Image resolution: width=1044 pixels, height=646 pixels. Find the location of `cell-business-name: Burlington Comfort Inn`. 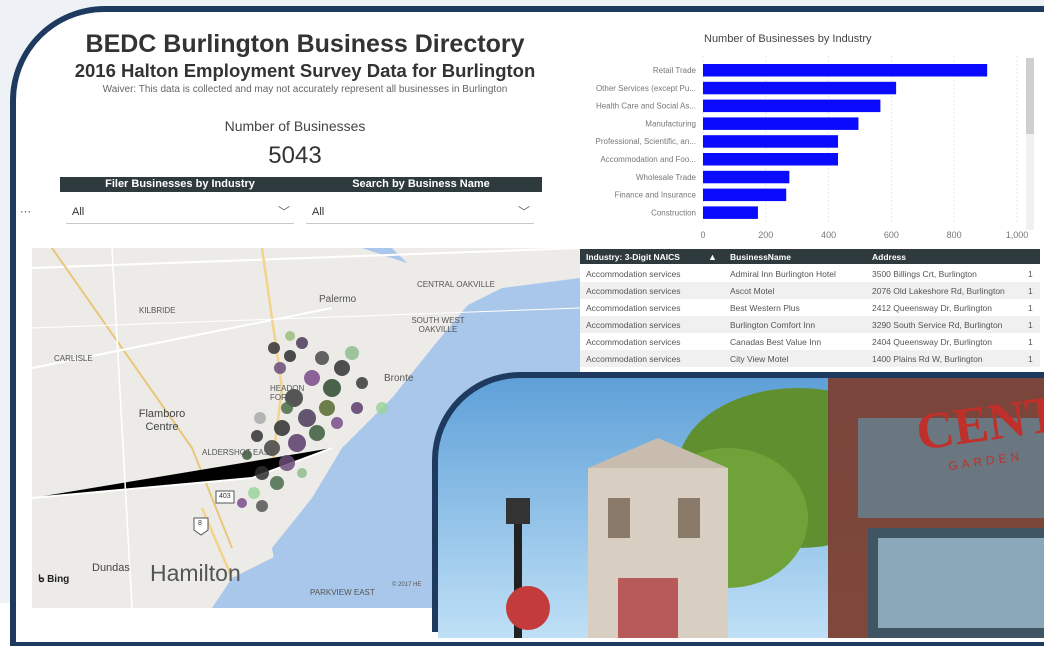

cell-business-name: Burlington Comfort Inn is located at coordinates (773, 325).